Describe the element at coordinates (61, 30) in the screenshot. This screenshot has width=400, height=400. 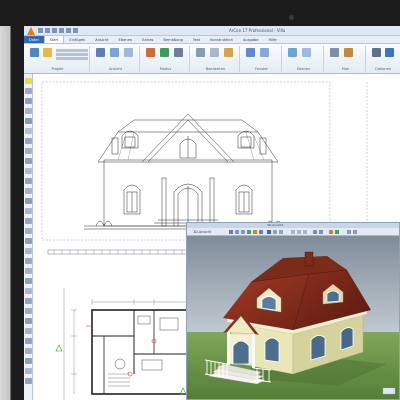
I see `undo-icon` at that location.